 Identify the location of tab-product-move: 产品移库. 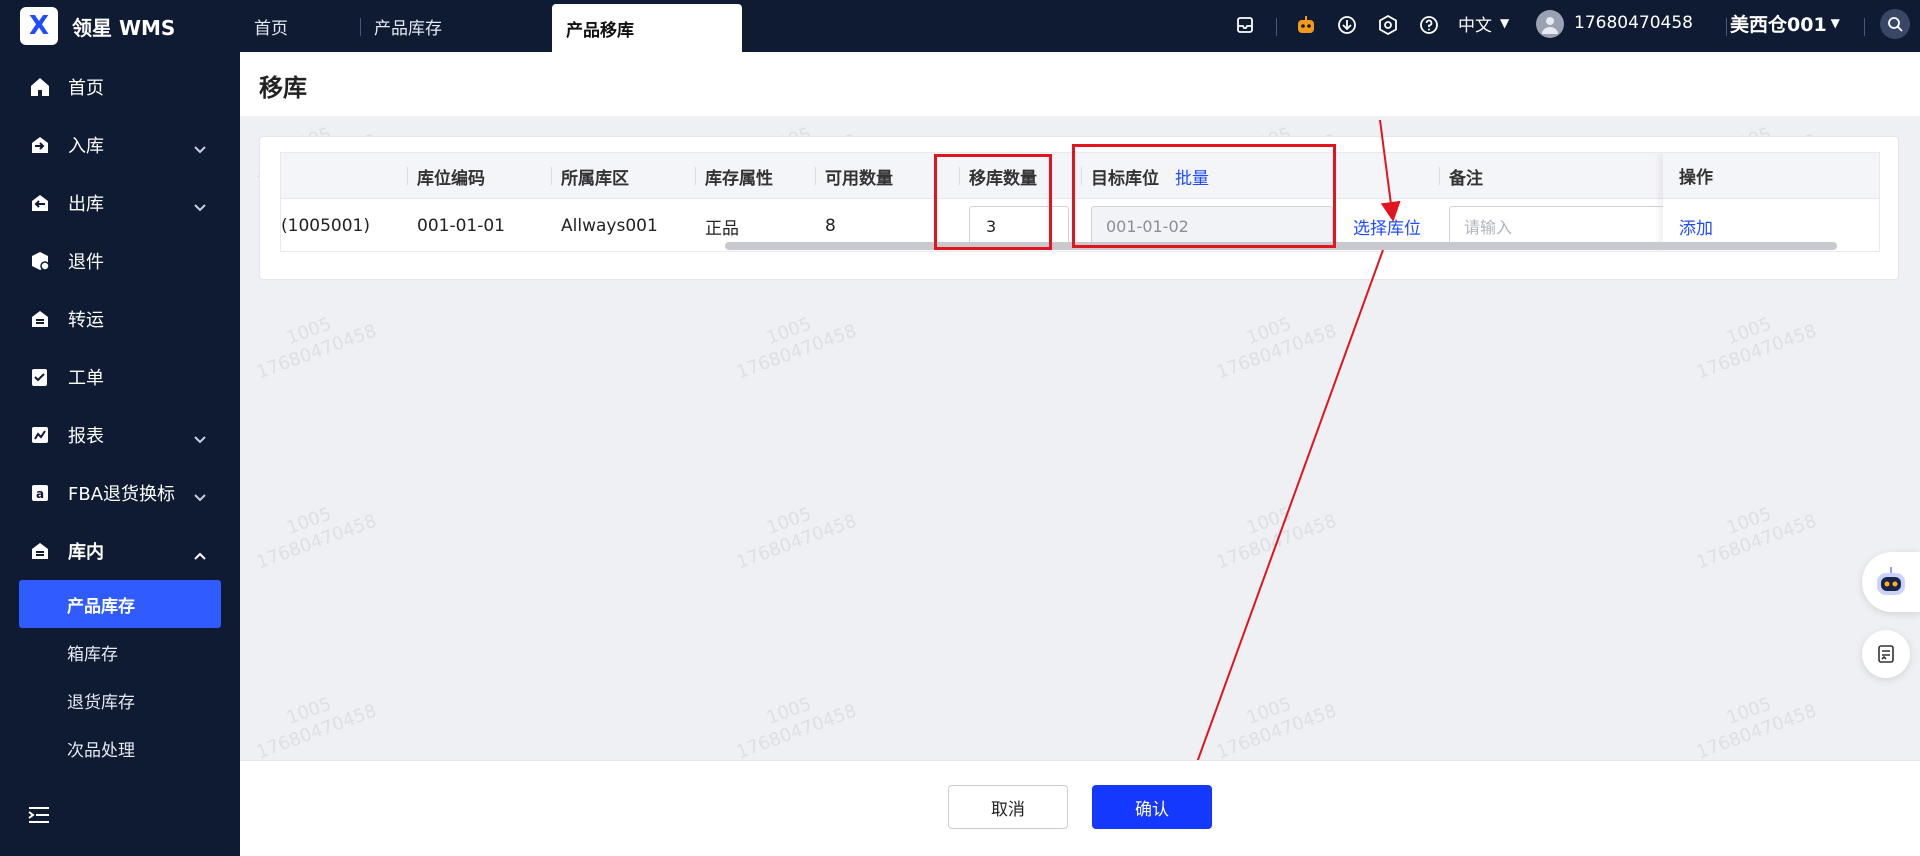
(647, 28).